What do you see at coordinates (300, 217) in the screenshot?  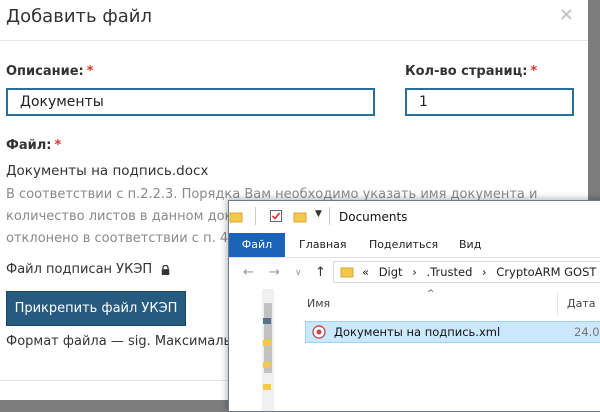 I see `new-folder-icon` at bounding box center [300, 217].